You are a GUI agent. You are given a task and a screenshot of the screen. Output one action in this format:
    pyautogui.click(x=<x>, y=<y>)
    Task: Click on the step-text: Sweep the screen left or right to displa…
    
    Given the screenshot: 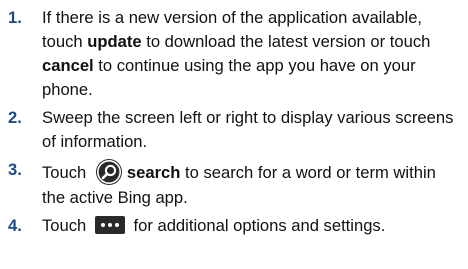 What is the action you would take?
    pyautogui.click(x=248, y=129)
    